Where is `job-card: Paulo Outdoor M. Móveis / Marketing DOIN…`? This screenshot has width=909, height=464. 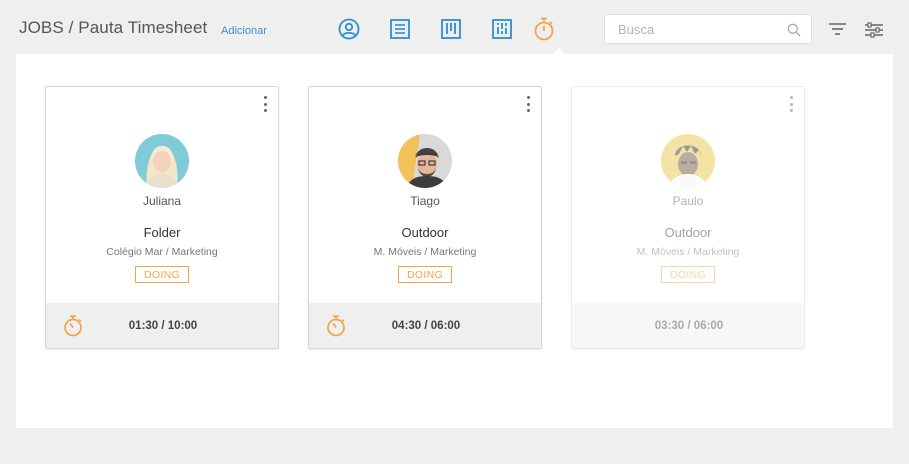
job-card: Paulo Outdoor M. Móveis / Marketing DOIN… is located at coordinates (688, 217).